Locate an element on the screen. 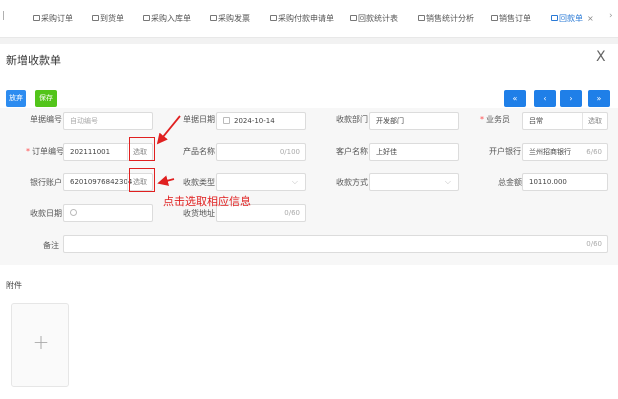 The image size is (618, 399). dept-field: 开发部门 is located at coordinates (414, 121).